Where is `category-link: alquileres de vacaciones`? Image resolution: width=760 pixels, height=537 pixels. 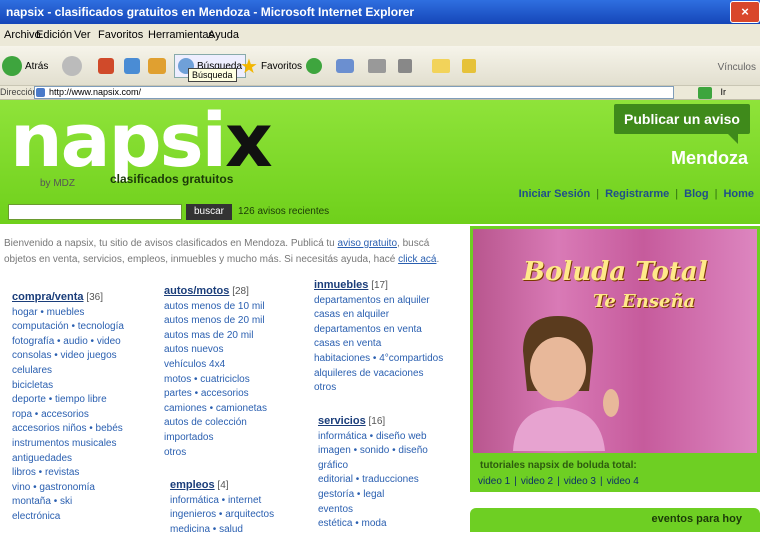
category-link: alquileres de vacaciones is located at coordinates (378, 374).